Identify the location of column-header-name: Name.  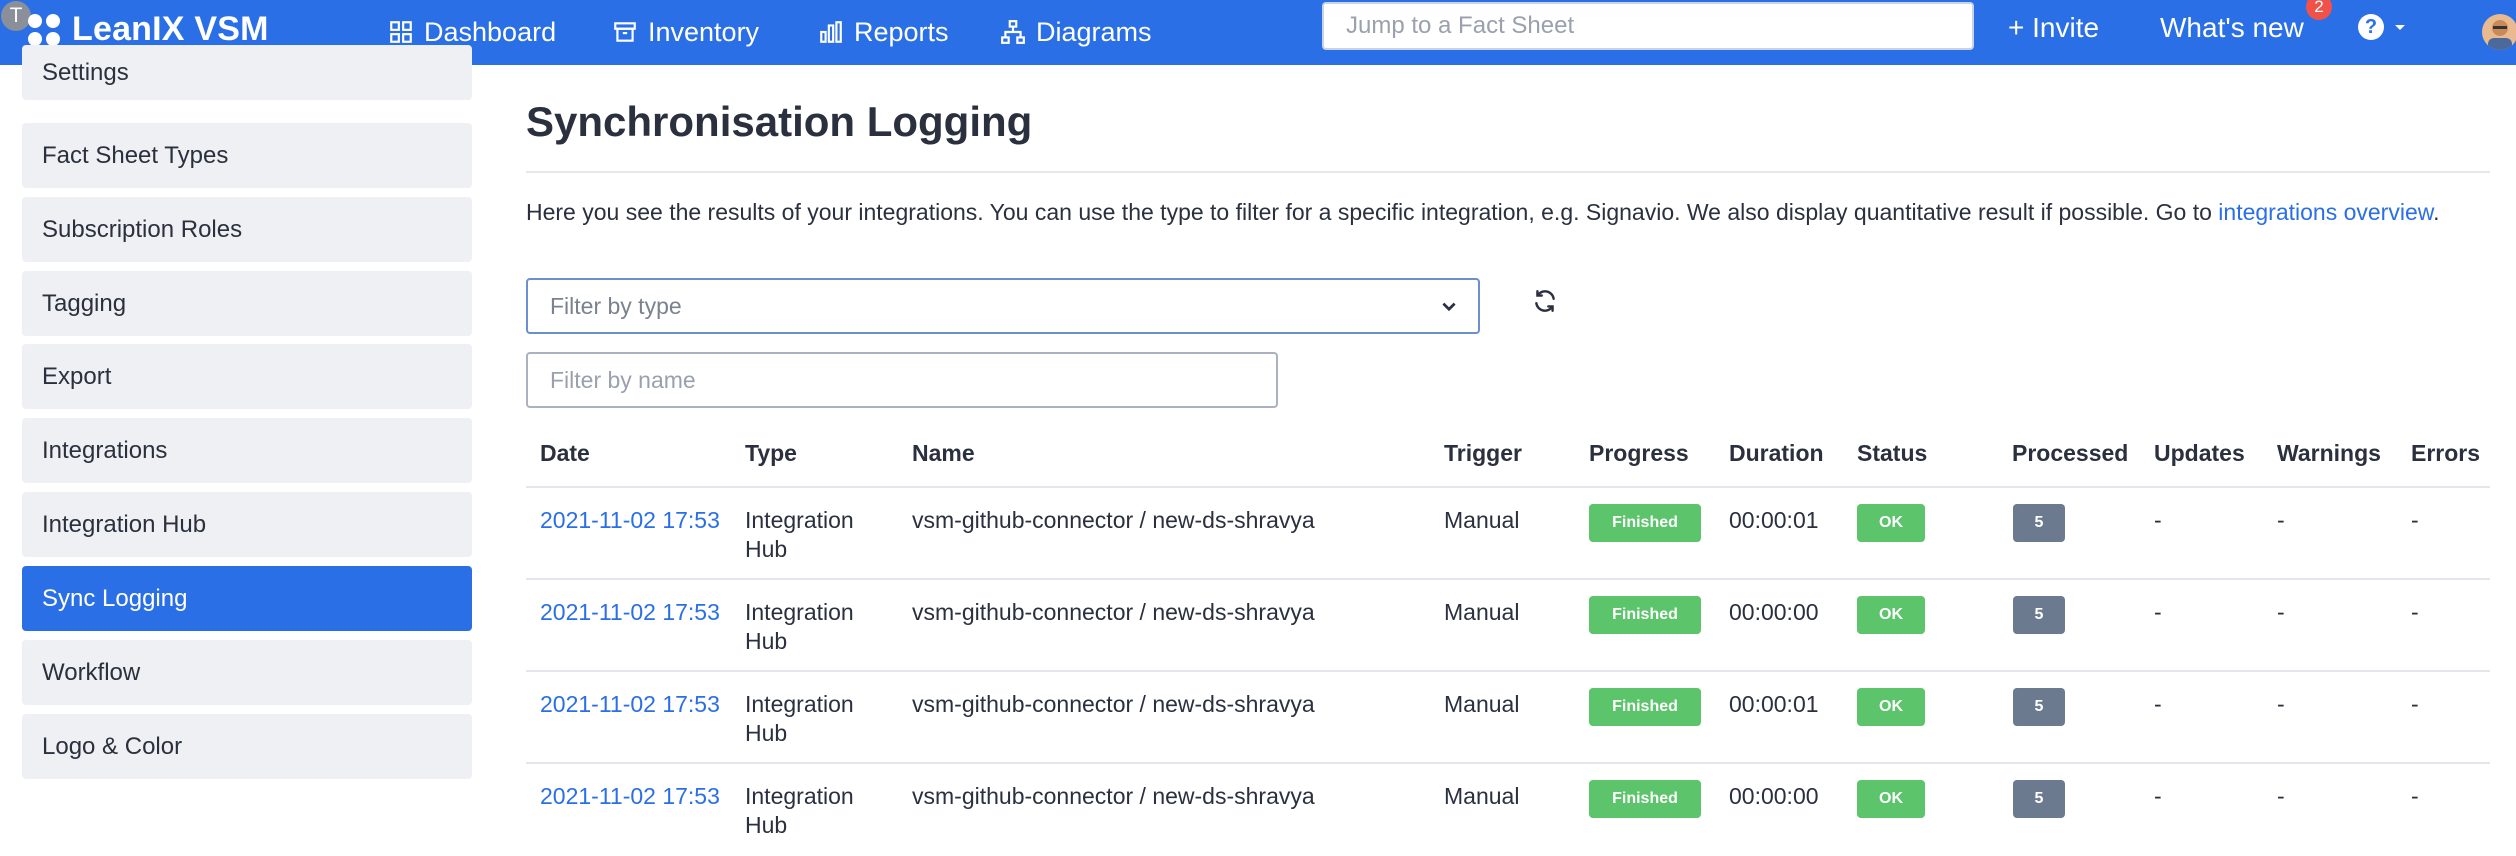
(943, 453).